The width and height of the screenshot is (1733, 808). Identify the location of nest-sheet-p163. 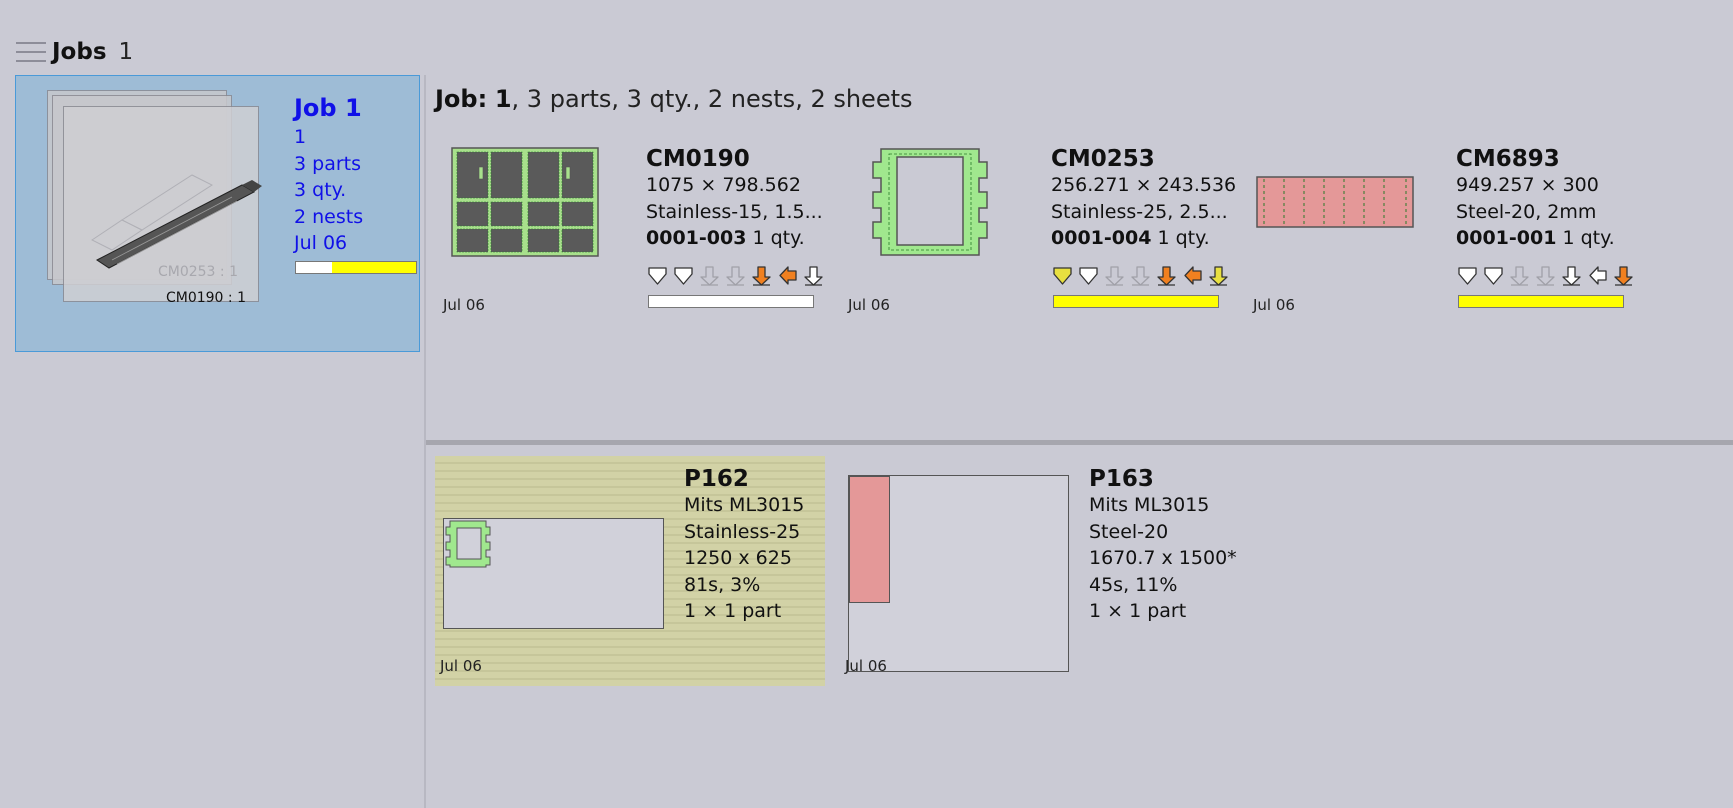
(958, 573).